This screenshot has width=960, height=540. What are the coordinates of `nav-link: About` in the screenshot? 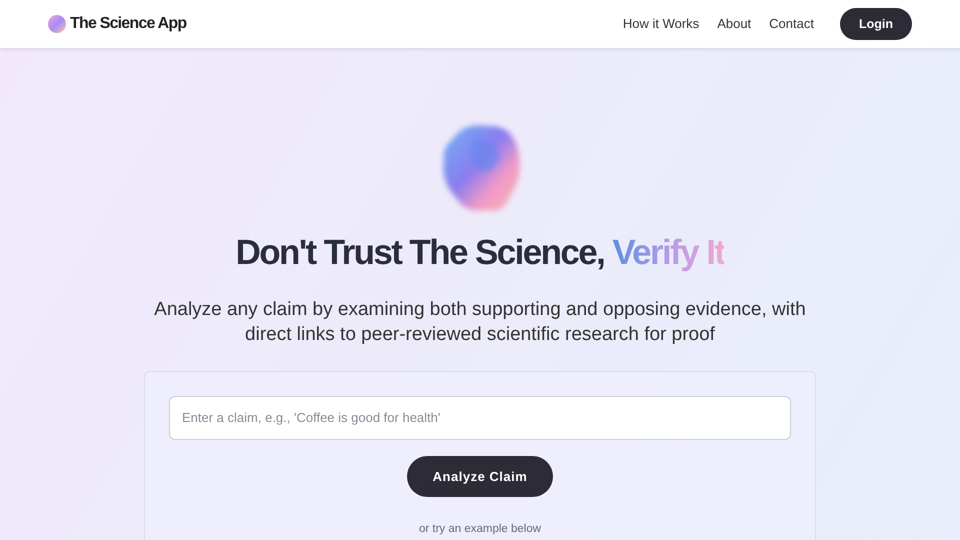 It's located at (734, 24).